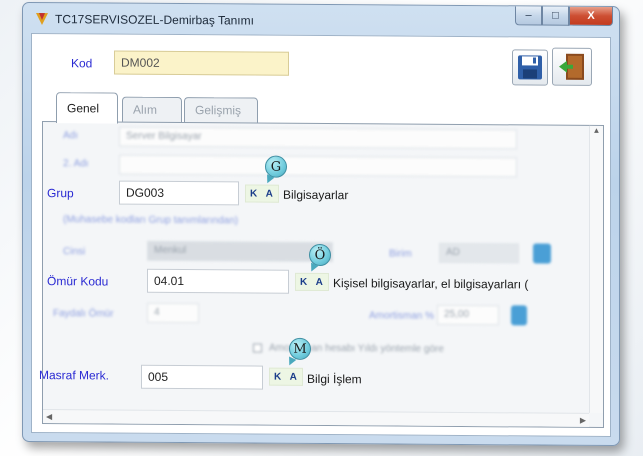  What do you see at coordinates (479, 253) in the screenshot?
I see `birim-select: AD` at bounding box center [479, 253].